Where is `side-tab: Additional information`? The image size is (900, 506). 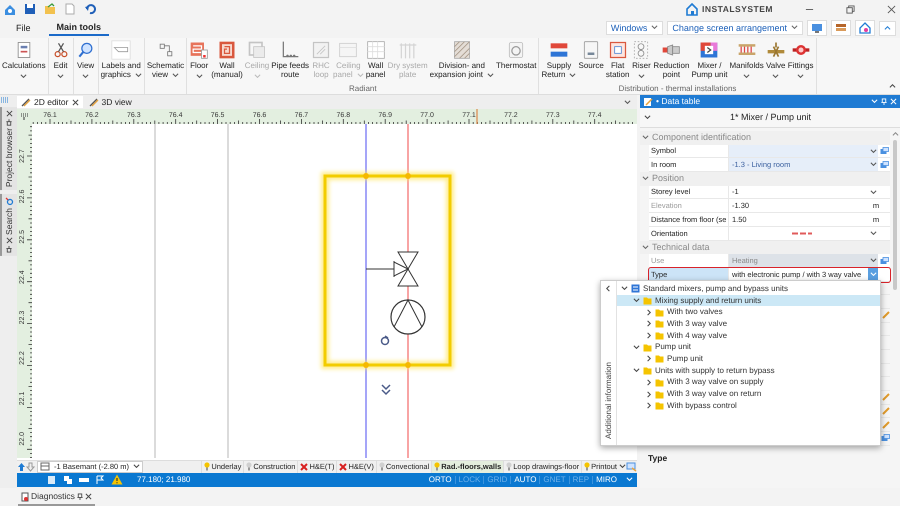 side-tab: Additional information is located at coordinates (608, 400).